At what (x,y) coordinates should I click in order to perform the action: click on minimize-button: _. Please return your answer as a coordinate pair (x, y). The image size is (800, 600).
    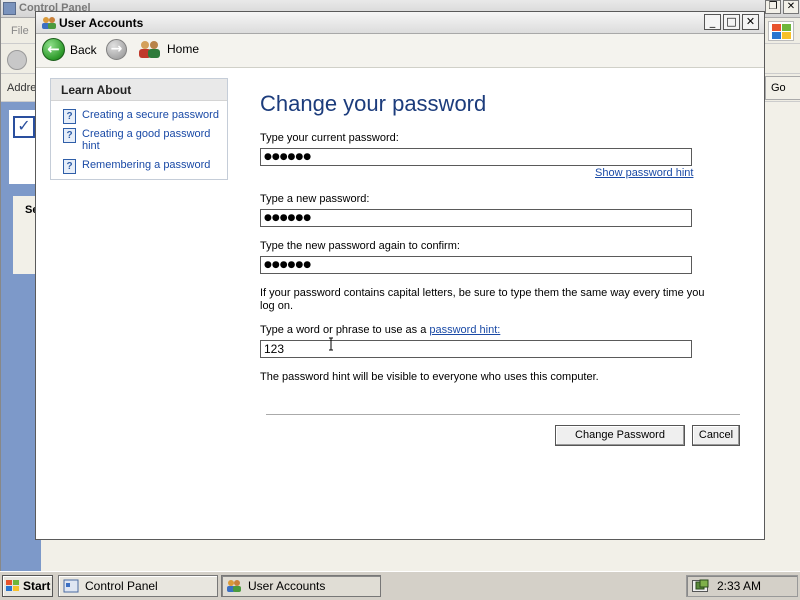
    Looking at the image, I should click on (712, 22).